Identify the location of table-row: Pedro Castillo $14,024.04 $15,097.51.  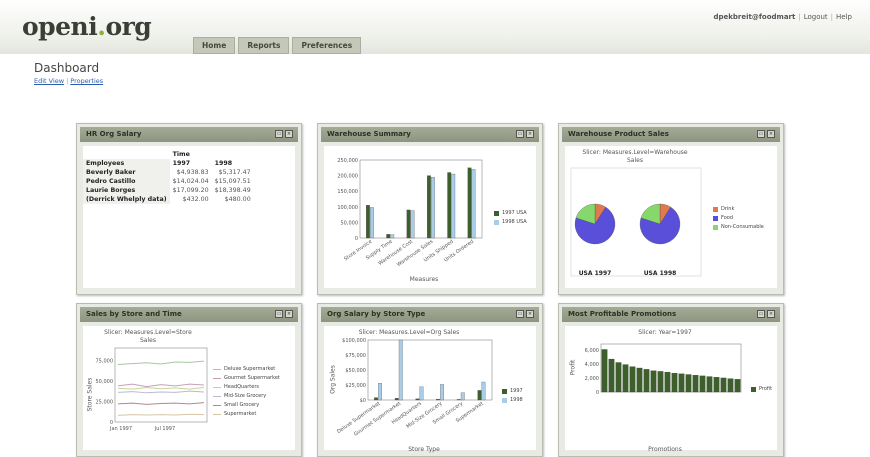
(168, 181).